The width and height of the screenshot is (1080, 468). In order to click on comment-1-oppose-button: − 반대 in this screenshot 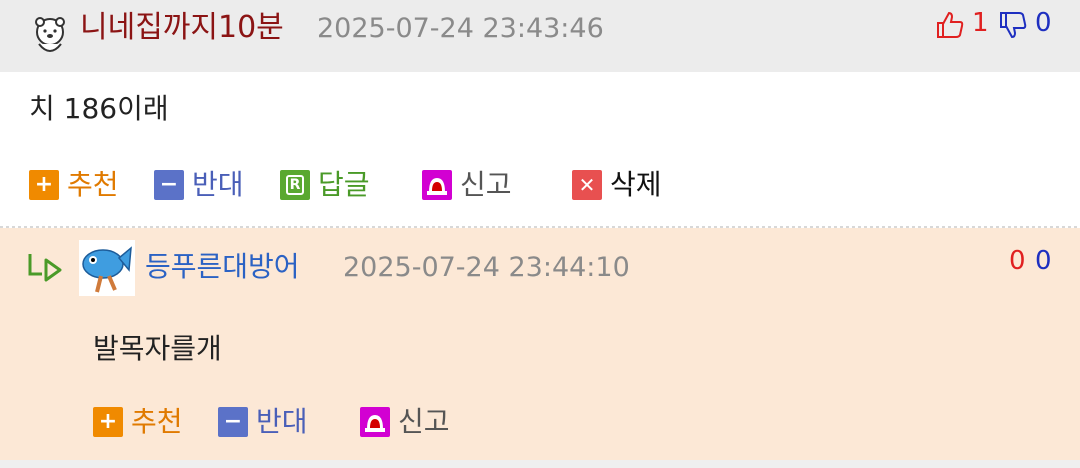, I will do `click(199, 185)`.